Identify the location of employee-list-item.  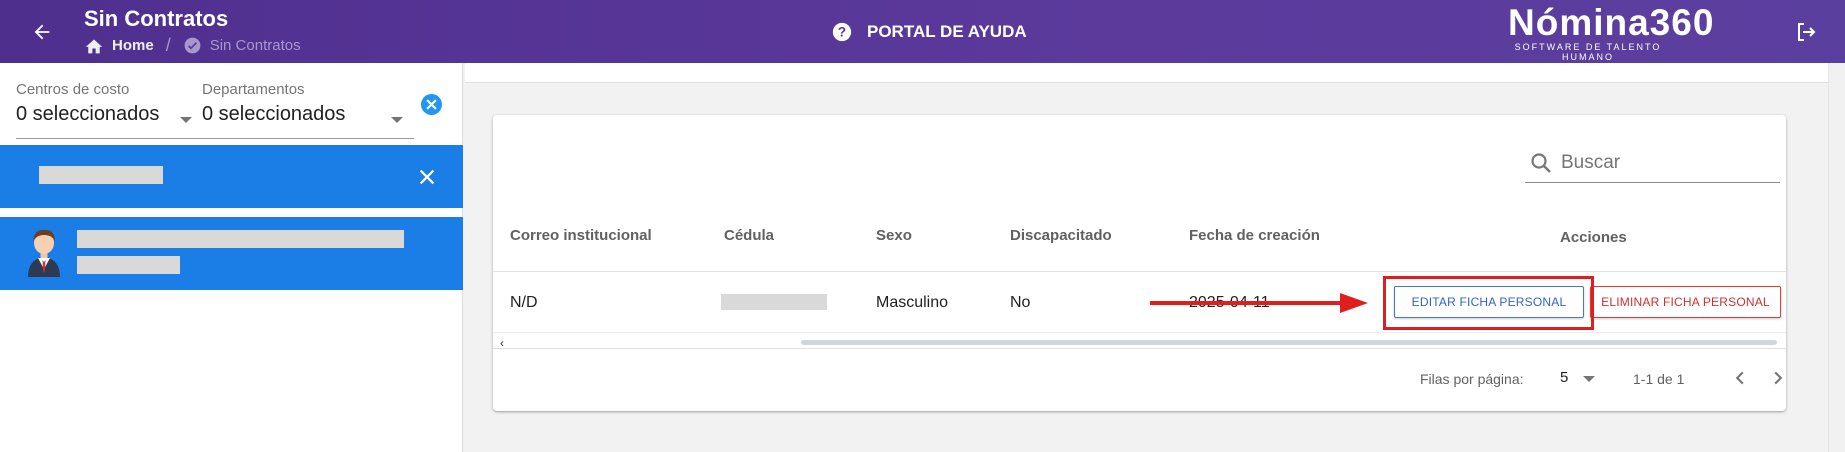
(231, 253).